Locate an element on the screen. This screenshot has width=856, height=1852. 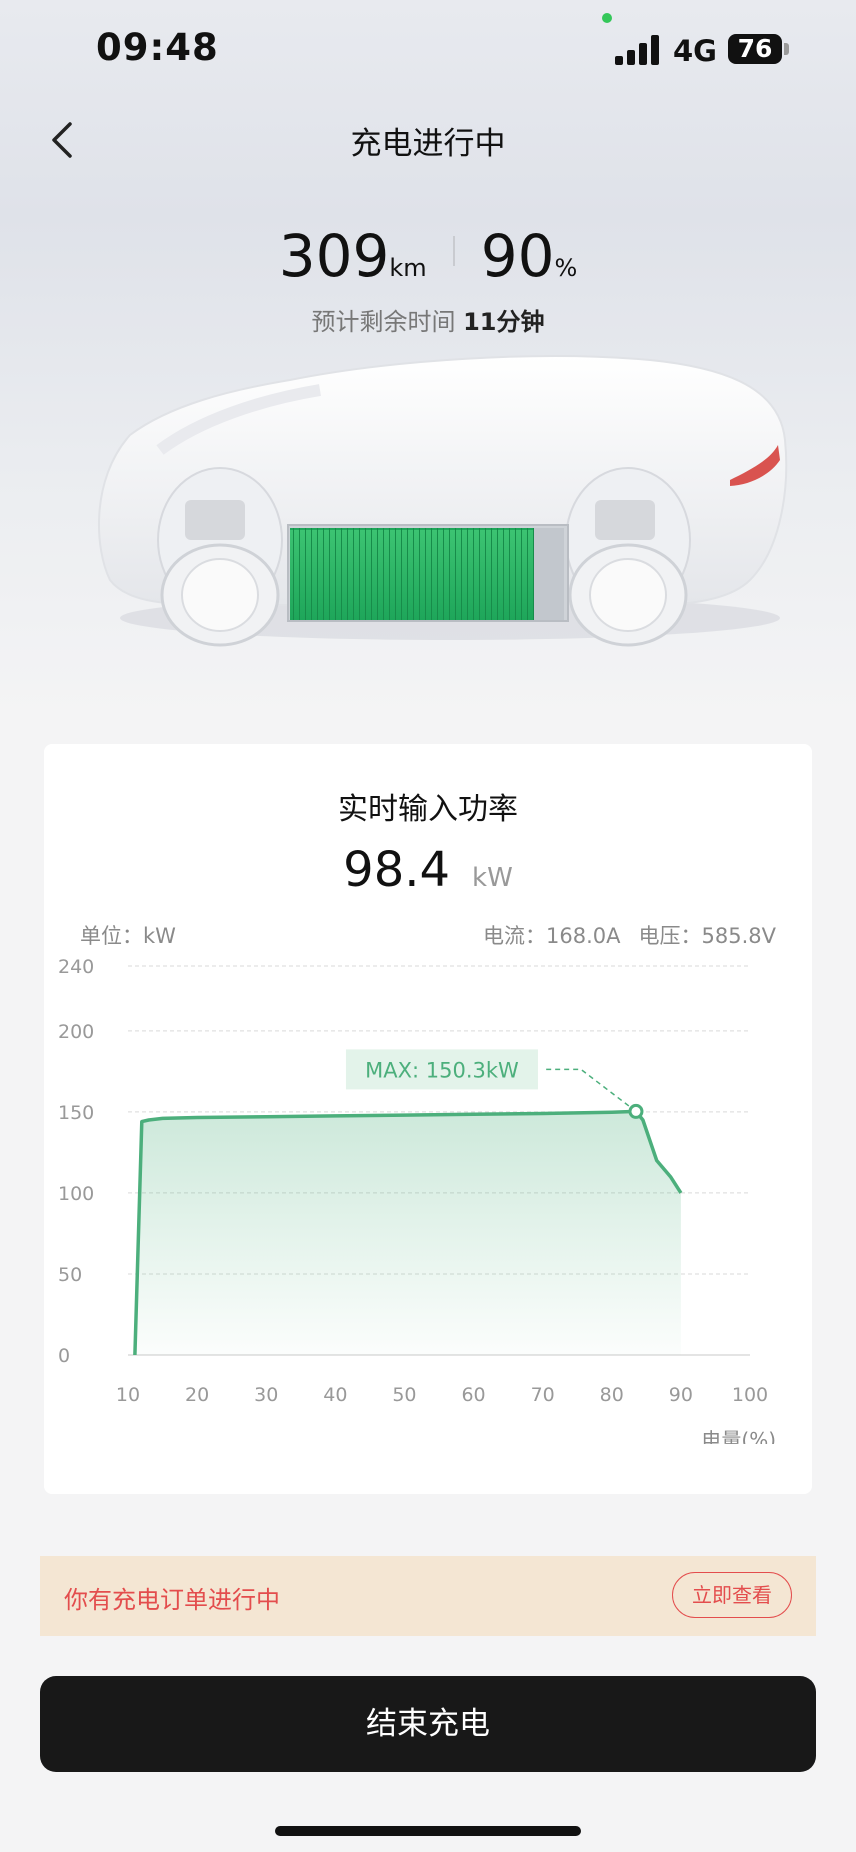
signal-strength-icon is located at coordinates (638, 49).